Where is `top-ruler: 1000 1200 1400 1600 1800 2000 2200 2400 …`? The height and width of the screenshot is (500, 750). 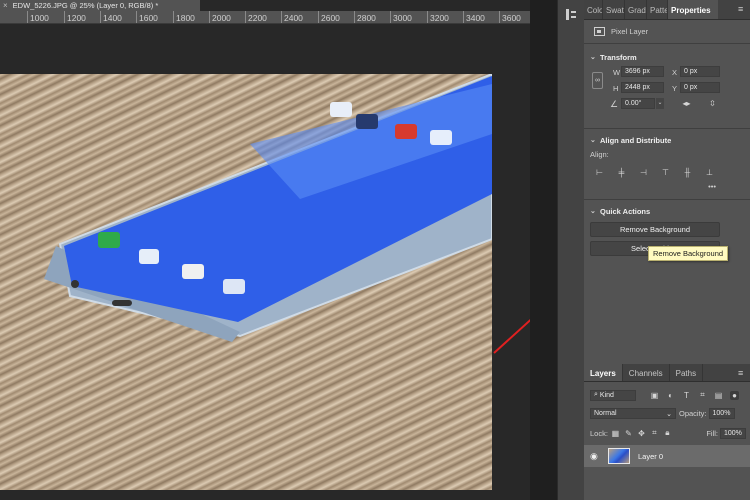
top-ruler: 1000 1200 1400 1600 1800 2000 2200 2400 … is located at coordinates (265, 17).